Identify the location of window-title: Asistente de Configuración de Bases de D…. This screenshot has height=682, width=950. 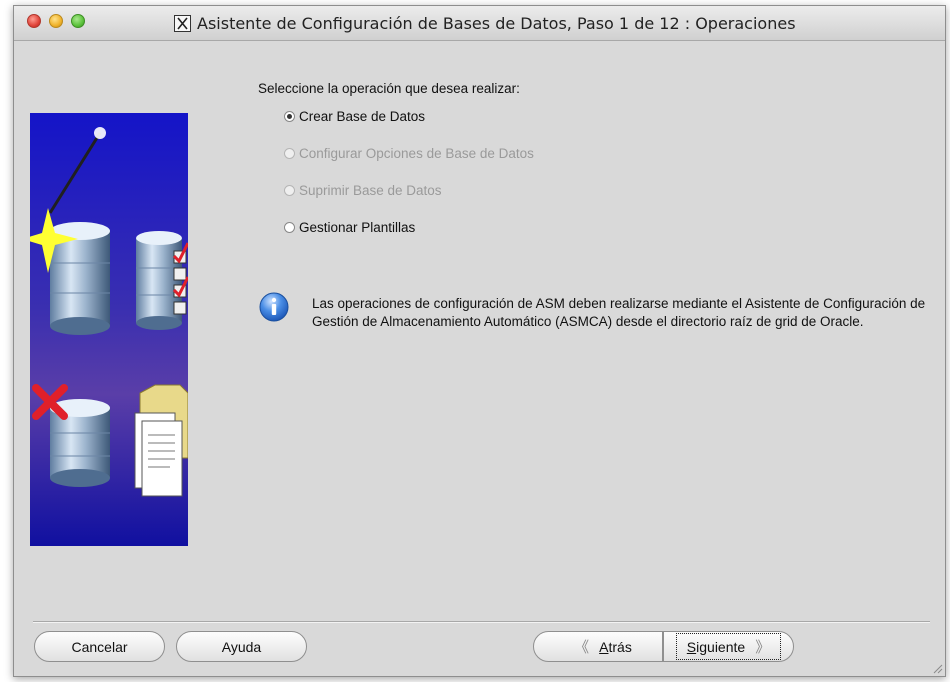
(496, 23).